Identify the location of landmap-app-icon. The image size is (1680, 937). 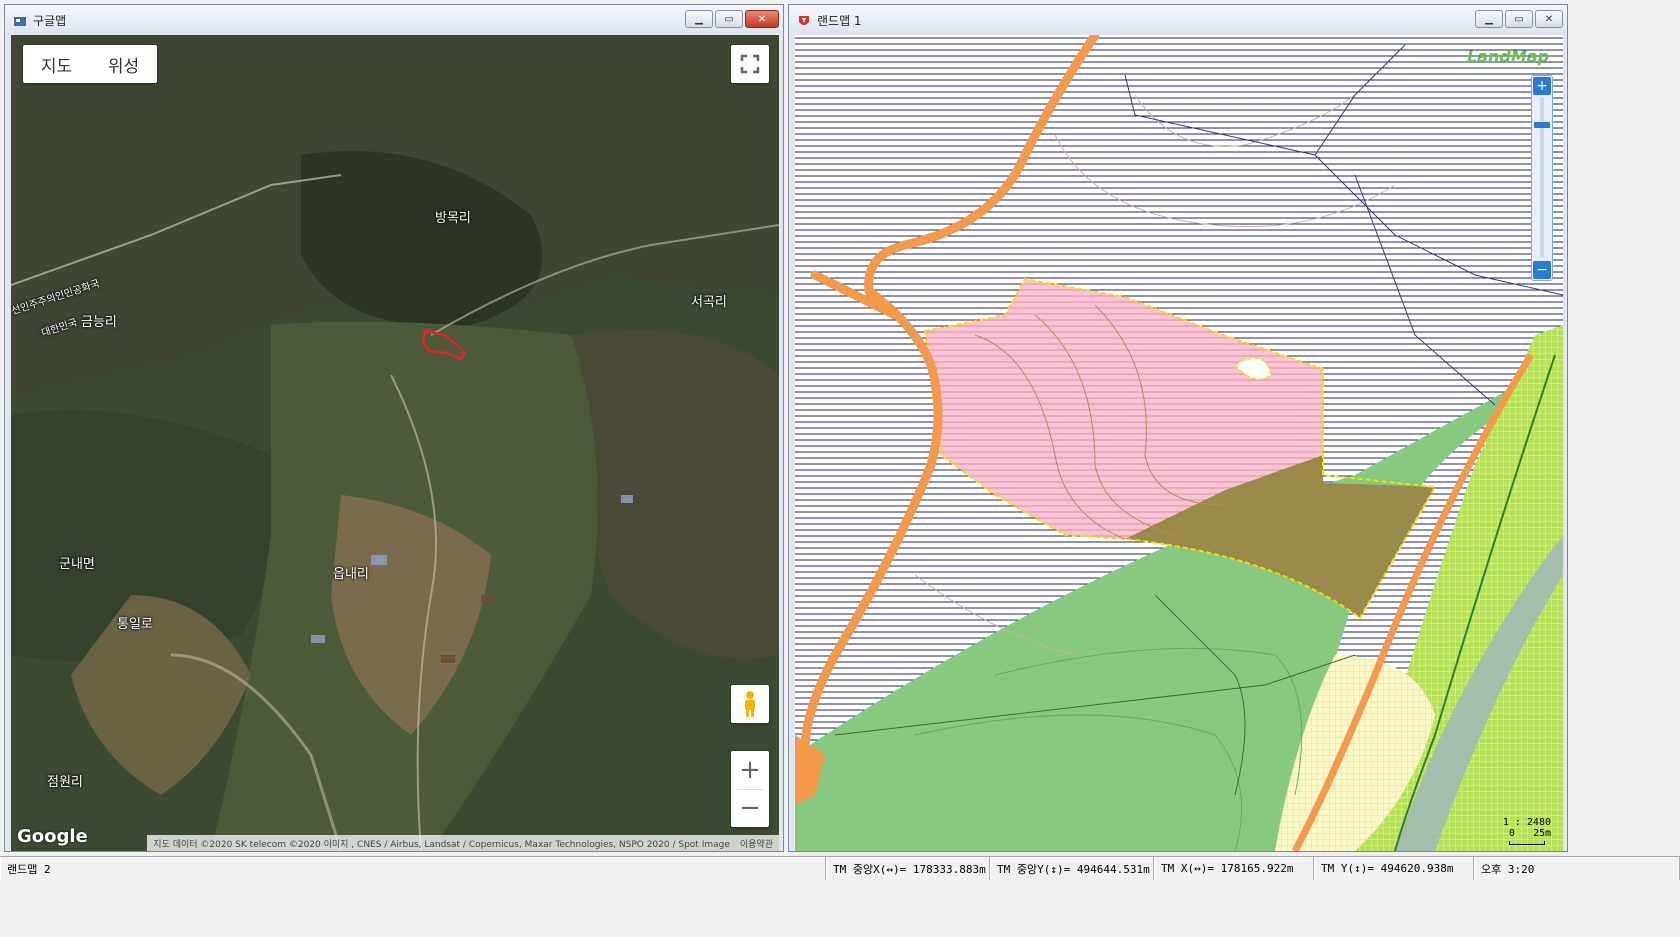
(804, 20).